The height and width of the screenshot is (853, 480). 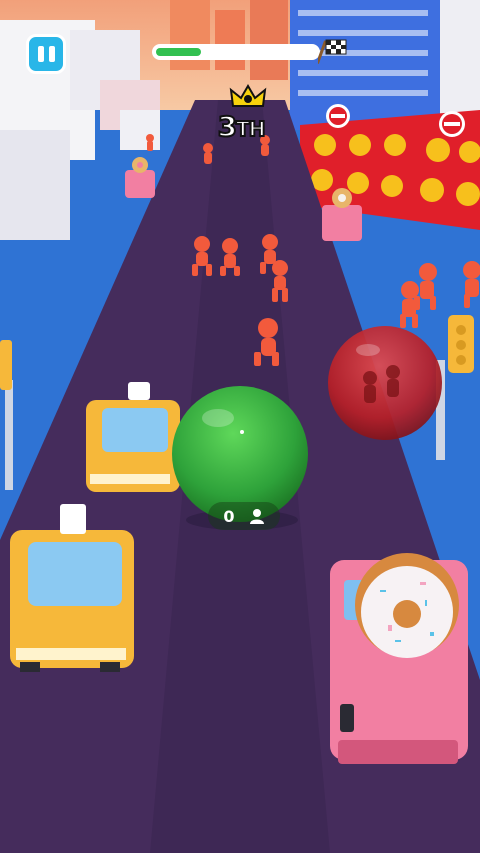 What do you see at coordinates (228, 126) in the screenshot?
I see `rank-number: 3` at bounding box center [228, 126].